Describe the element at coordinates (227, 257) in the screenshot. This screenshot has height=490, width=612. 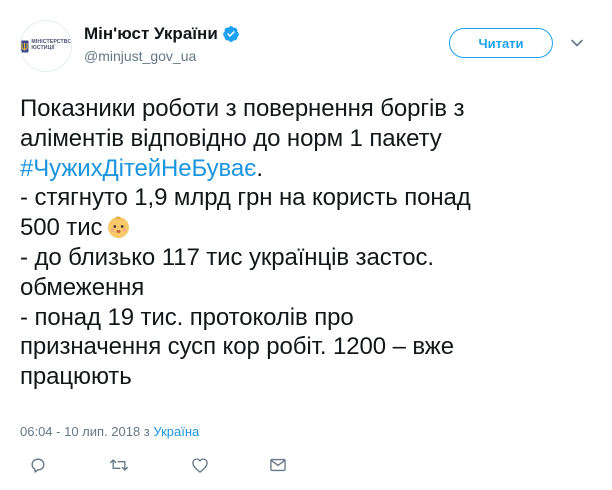
I see `tweet-line: - до близько 117 тис українців застос.` at that location.